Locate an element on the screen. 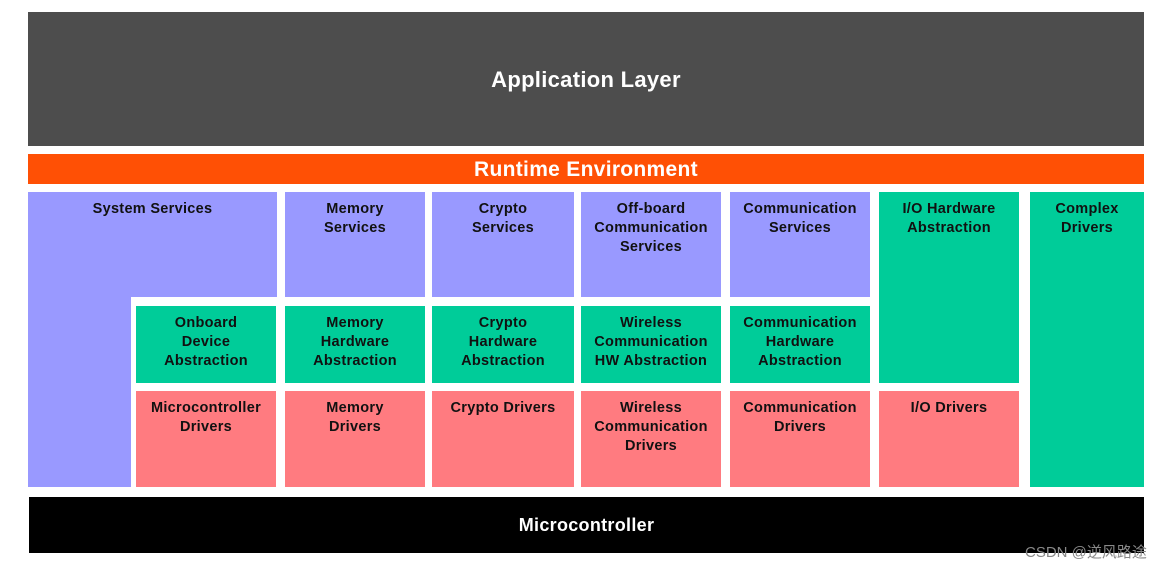 This screenshot has width=1176, height=570. runtime-environment-label: Runtime Environment is located at coordinates (586, 169).